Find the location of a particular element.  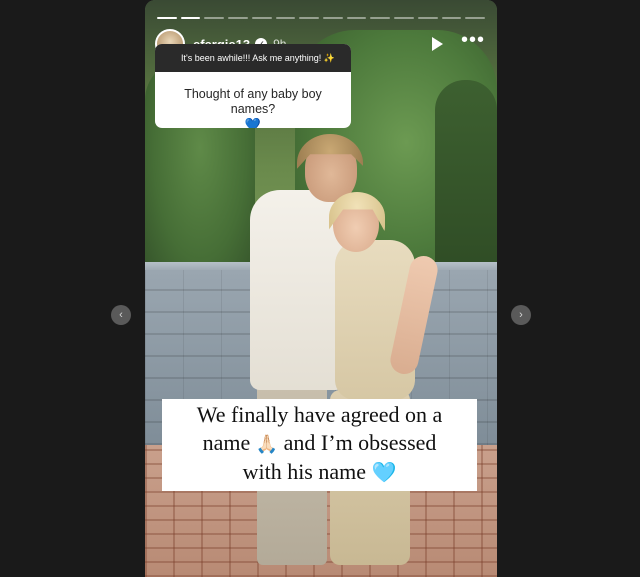

question-sticker-question: Thought of any baby boy names? 💙 is located at coordinates (253, 100).